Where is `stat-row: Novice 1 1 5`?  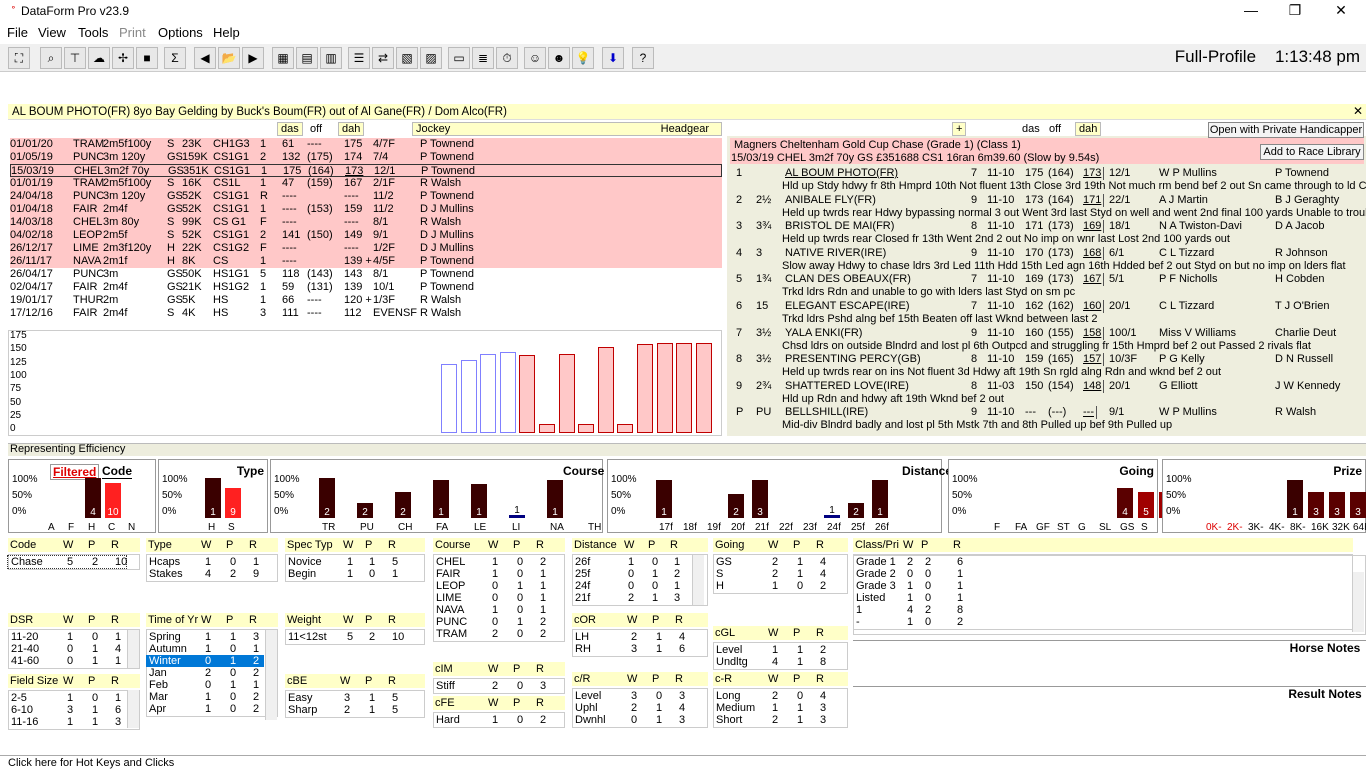 stat-row: Novice 1 1 5 is located at coordinates (348, 562).